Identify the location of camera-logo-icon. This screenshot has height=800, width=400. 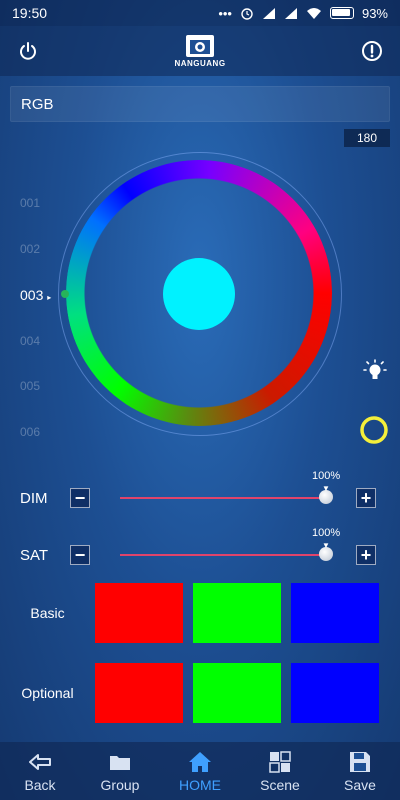
(199, 45).